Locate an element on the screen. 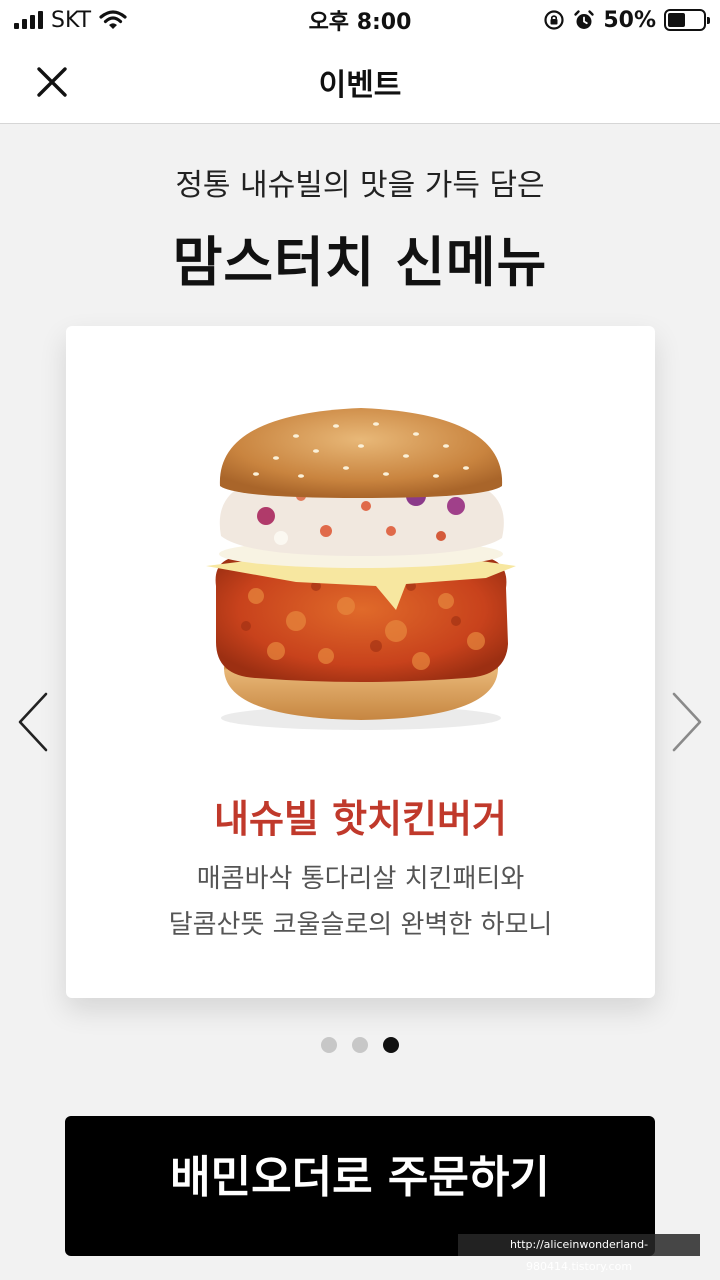  product-name: 내슈빌 핫치킨버거 is located at coordinates (360, 819).